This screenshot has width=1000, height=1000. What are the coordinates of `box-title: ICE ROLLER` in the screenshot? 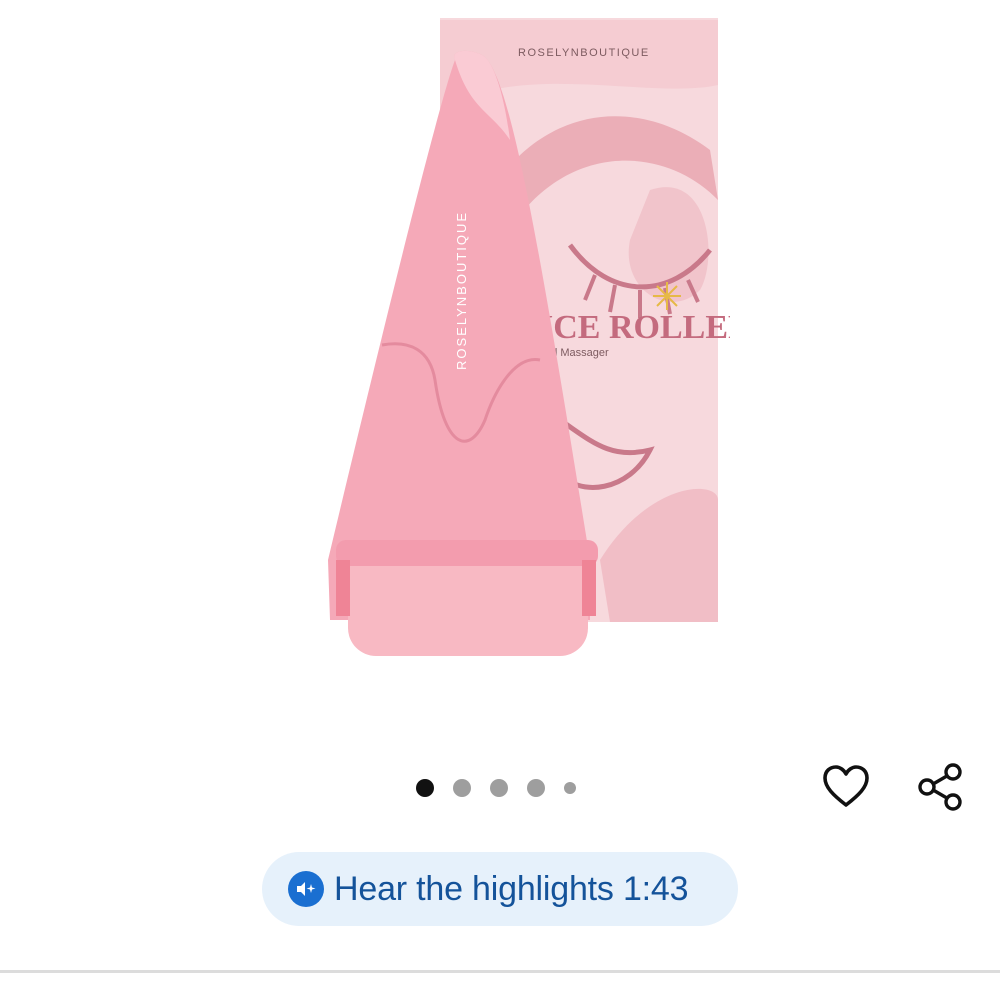 It's located at (635, 327).